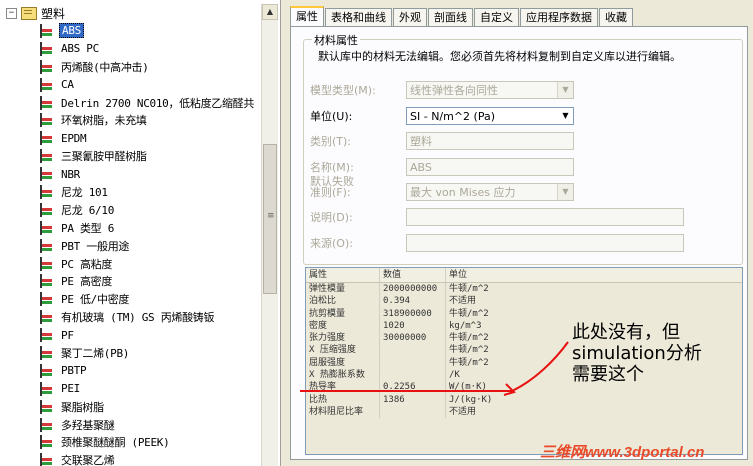 This screenshot has height=466, width=753. What do you see at coordinates (434, 368) in the screenshot?
I see `annotation-arrow` at bounding box center [434, 368].